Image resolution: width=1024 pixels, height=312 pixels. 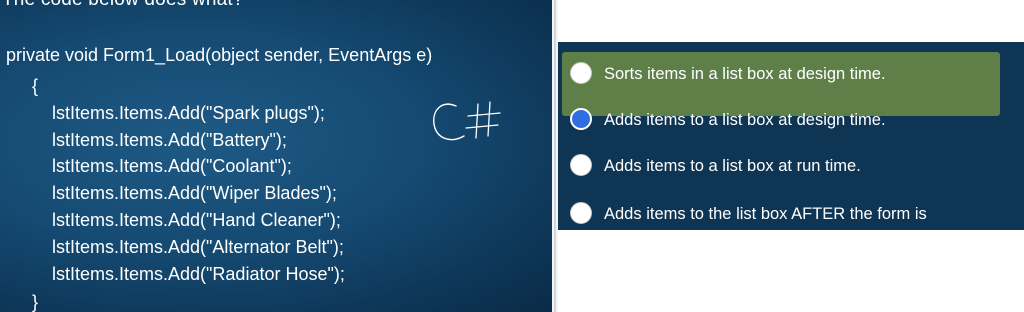 I want to click on answer-option-2: Adds items to a list box at design time., so click(x=788, y=131).